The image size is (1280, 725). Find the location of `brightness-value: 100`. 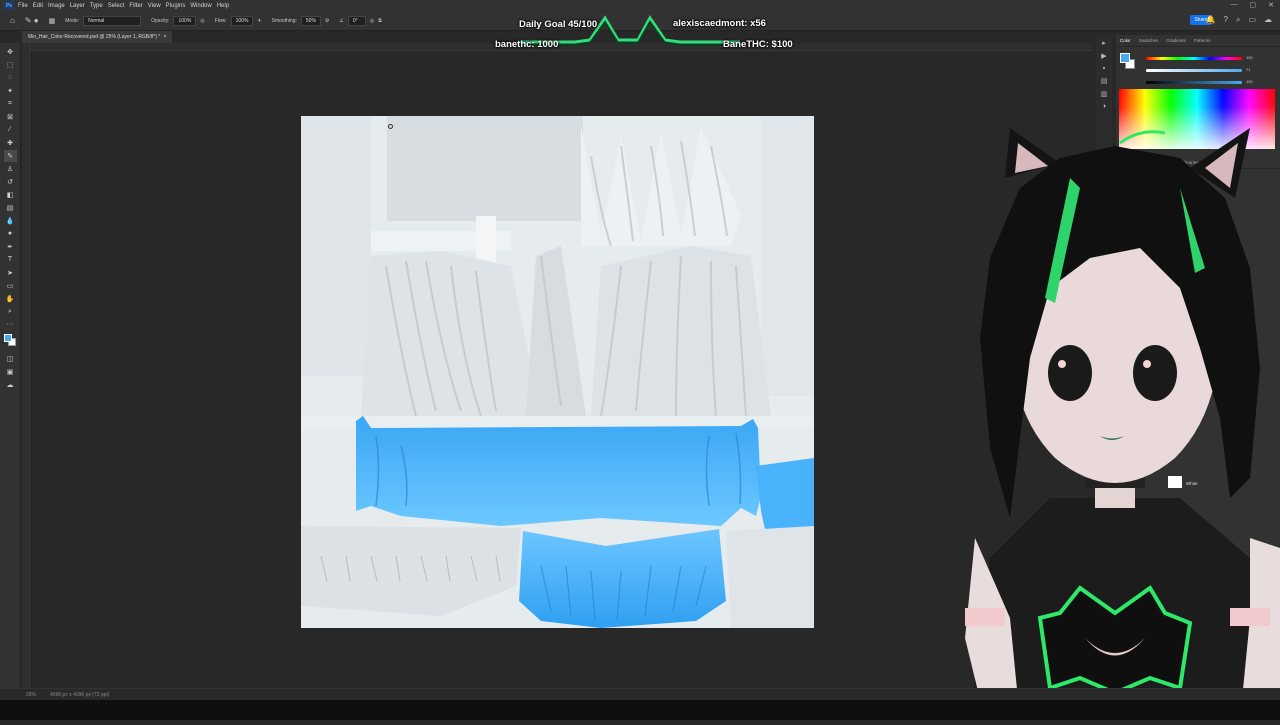

brightness-value: 100 is located at coordinates (1249, 81).